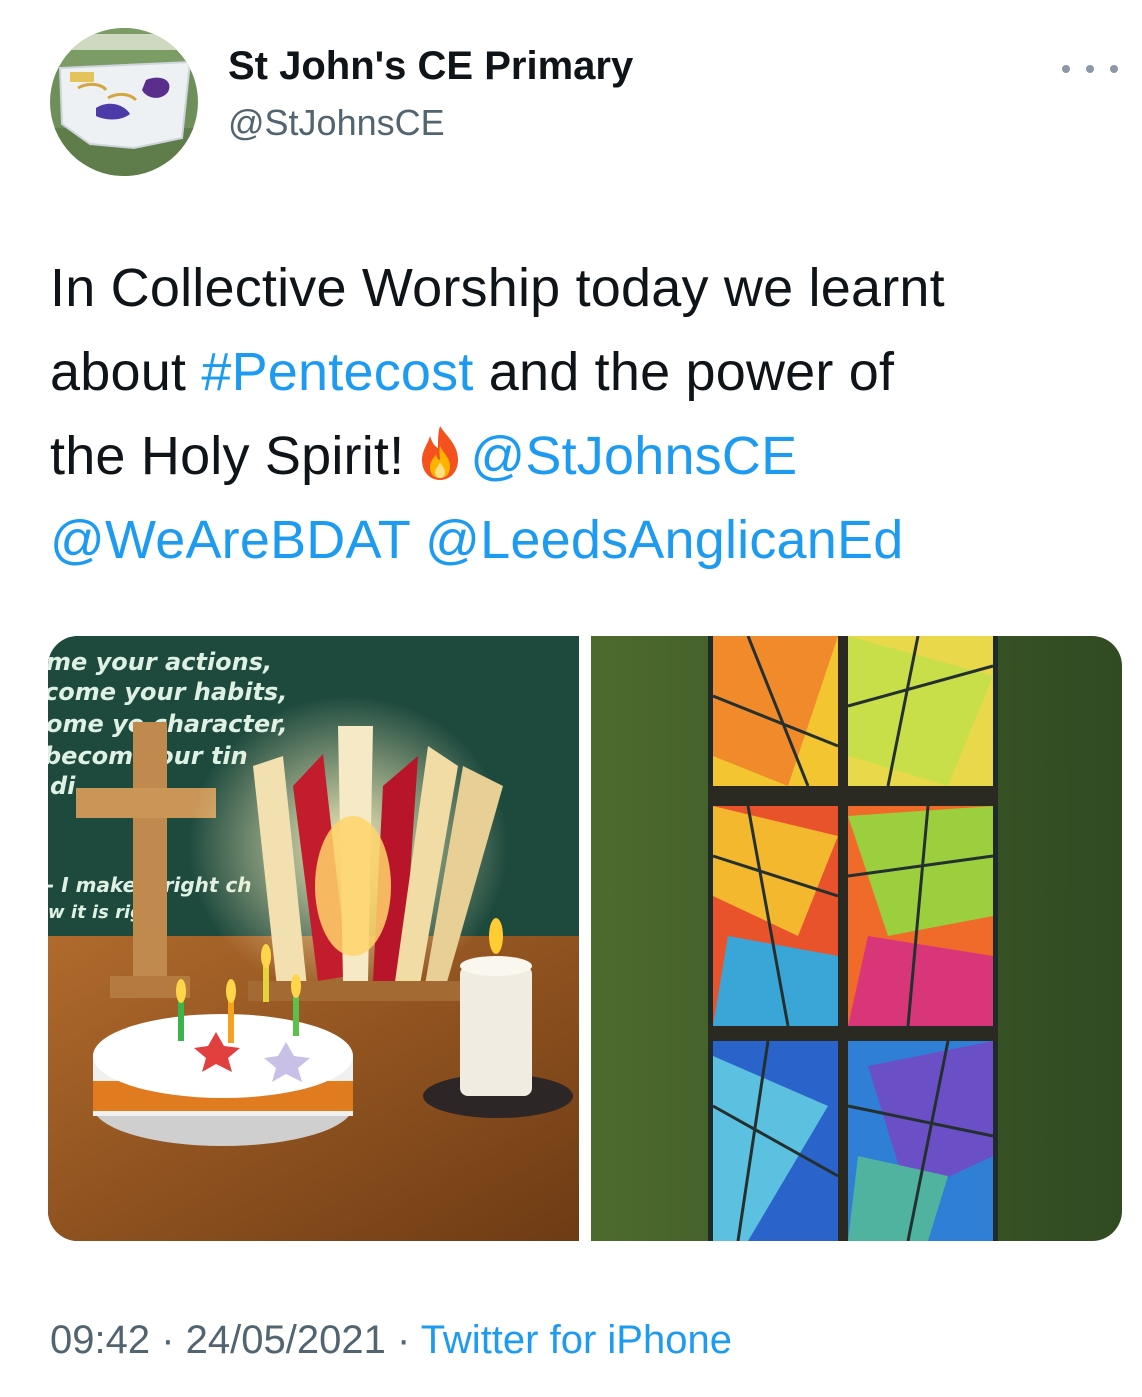 The image size is (1142, 1397). I want to click on tweet-text-holy: the Holy Spirit!, so click(227, 456).